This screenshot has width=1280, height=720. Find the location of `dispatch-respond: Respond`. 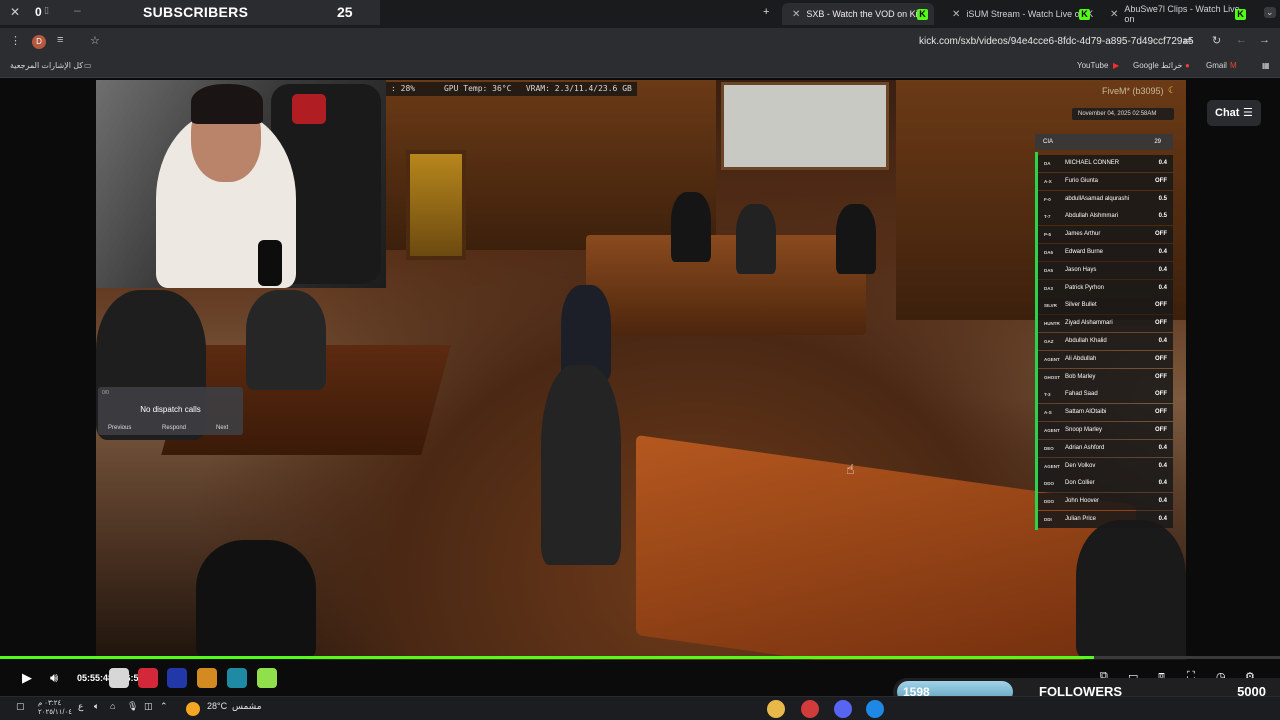

dispatch-respond: Respond is located at coordinates (174, 428).